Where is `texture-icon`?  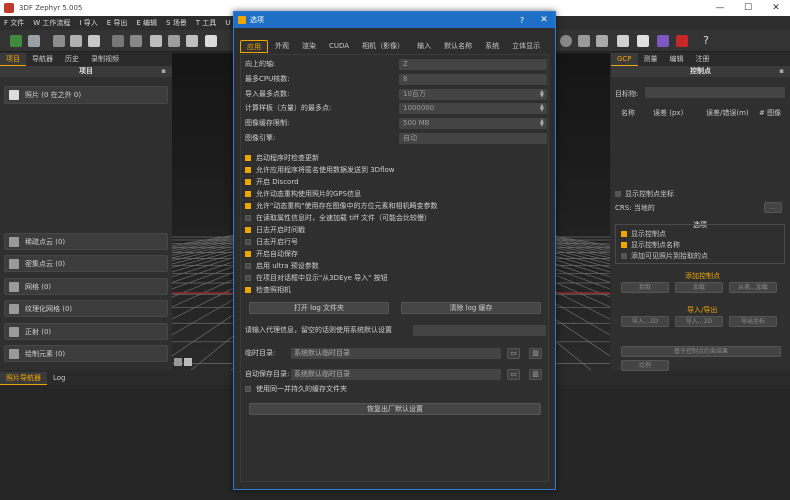 texture-icon is located at coordinates (156, 41).